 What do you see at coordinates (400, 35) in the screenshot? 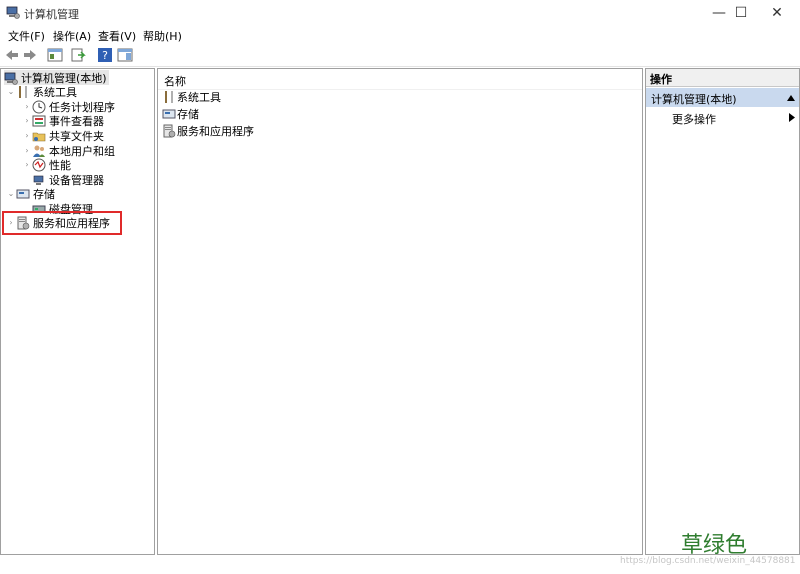
I see `menu-bar: 文件(F) 操作(A) 查看(V) 帮助(H)` at bounding box center [400, 35].